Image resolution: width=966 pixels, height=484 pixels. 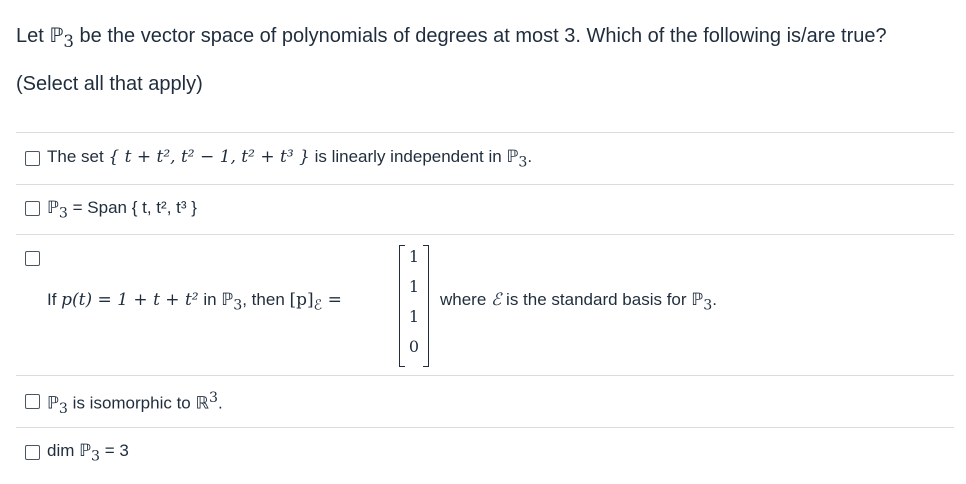 What do you see at coordinates (131, 403) in the screenshot?
I see `option-text: is isomorphic to` at bounding box center [131, 403].